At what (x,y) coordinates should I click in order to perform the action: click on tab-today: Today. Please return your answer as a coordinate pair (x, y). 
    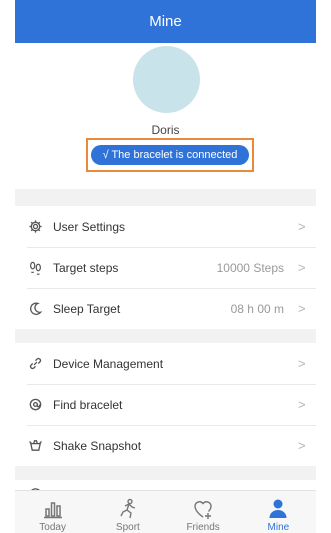
    Looking at the image, I should click on (52, 512).